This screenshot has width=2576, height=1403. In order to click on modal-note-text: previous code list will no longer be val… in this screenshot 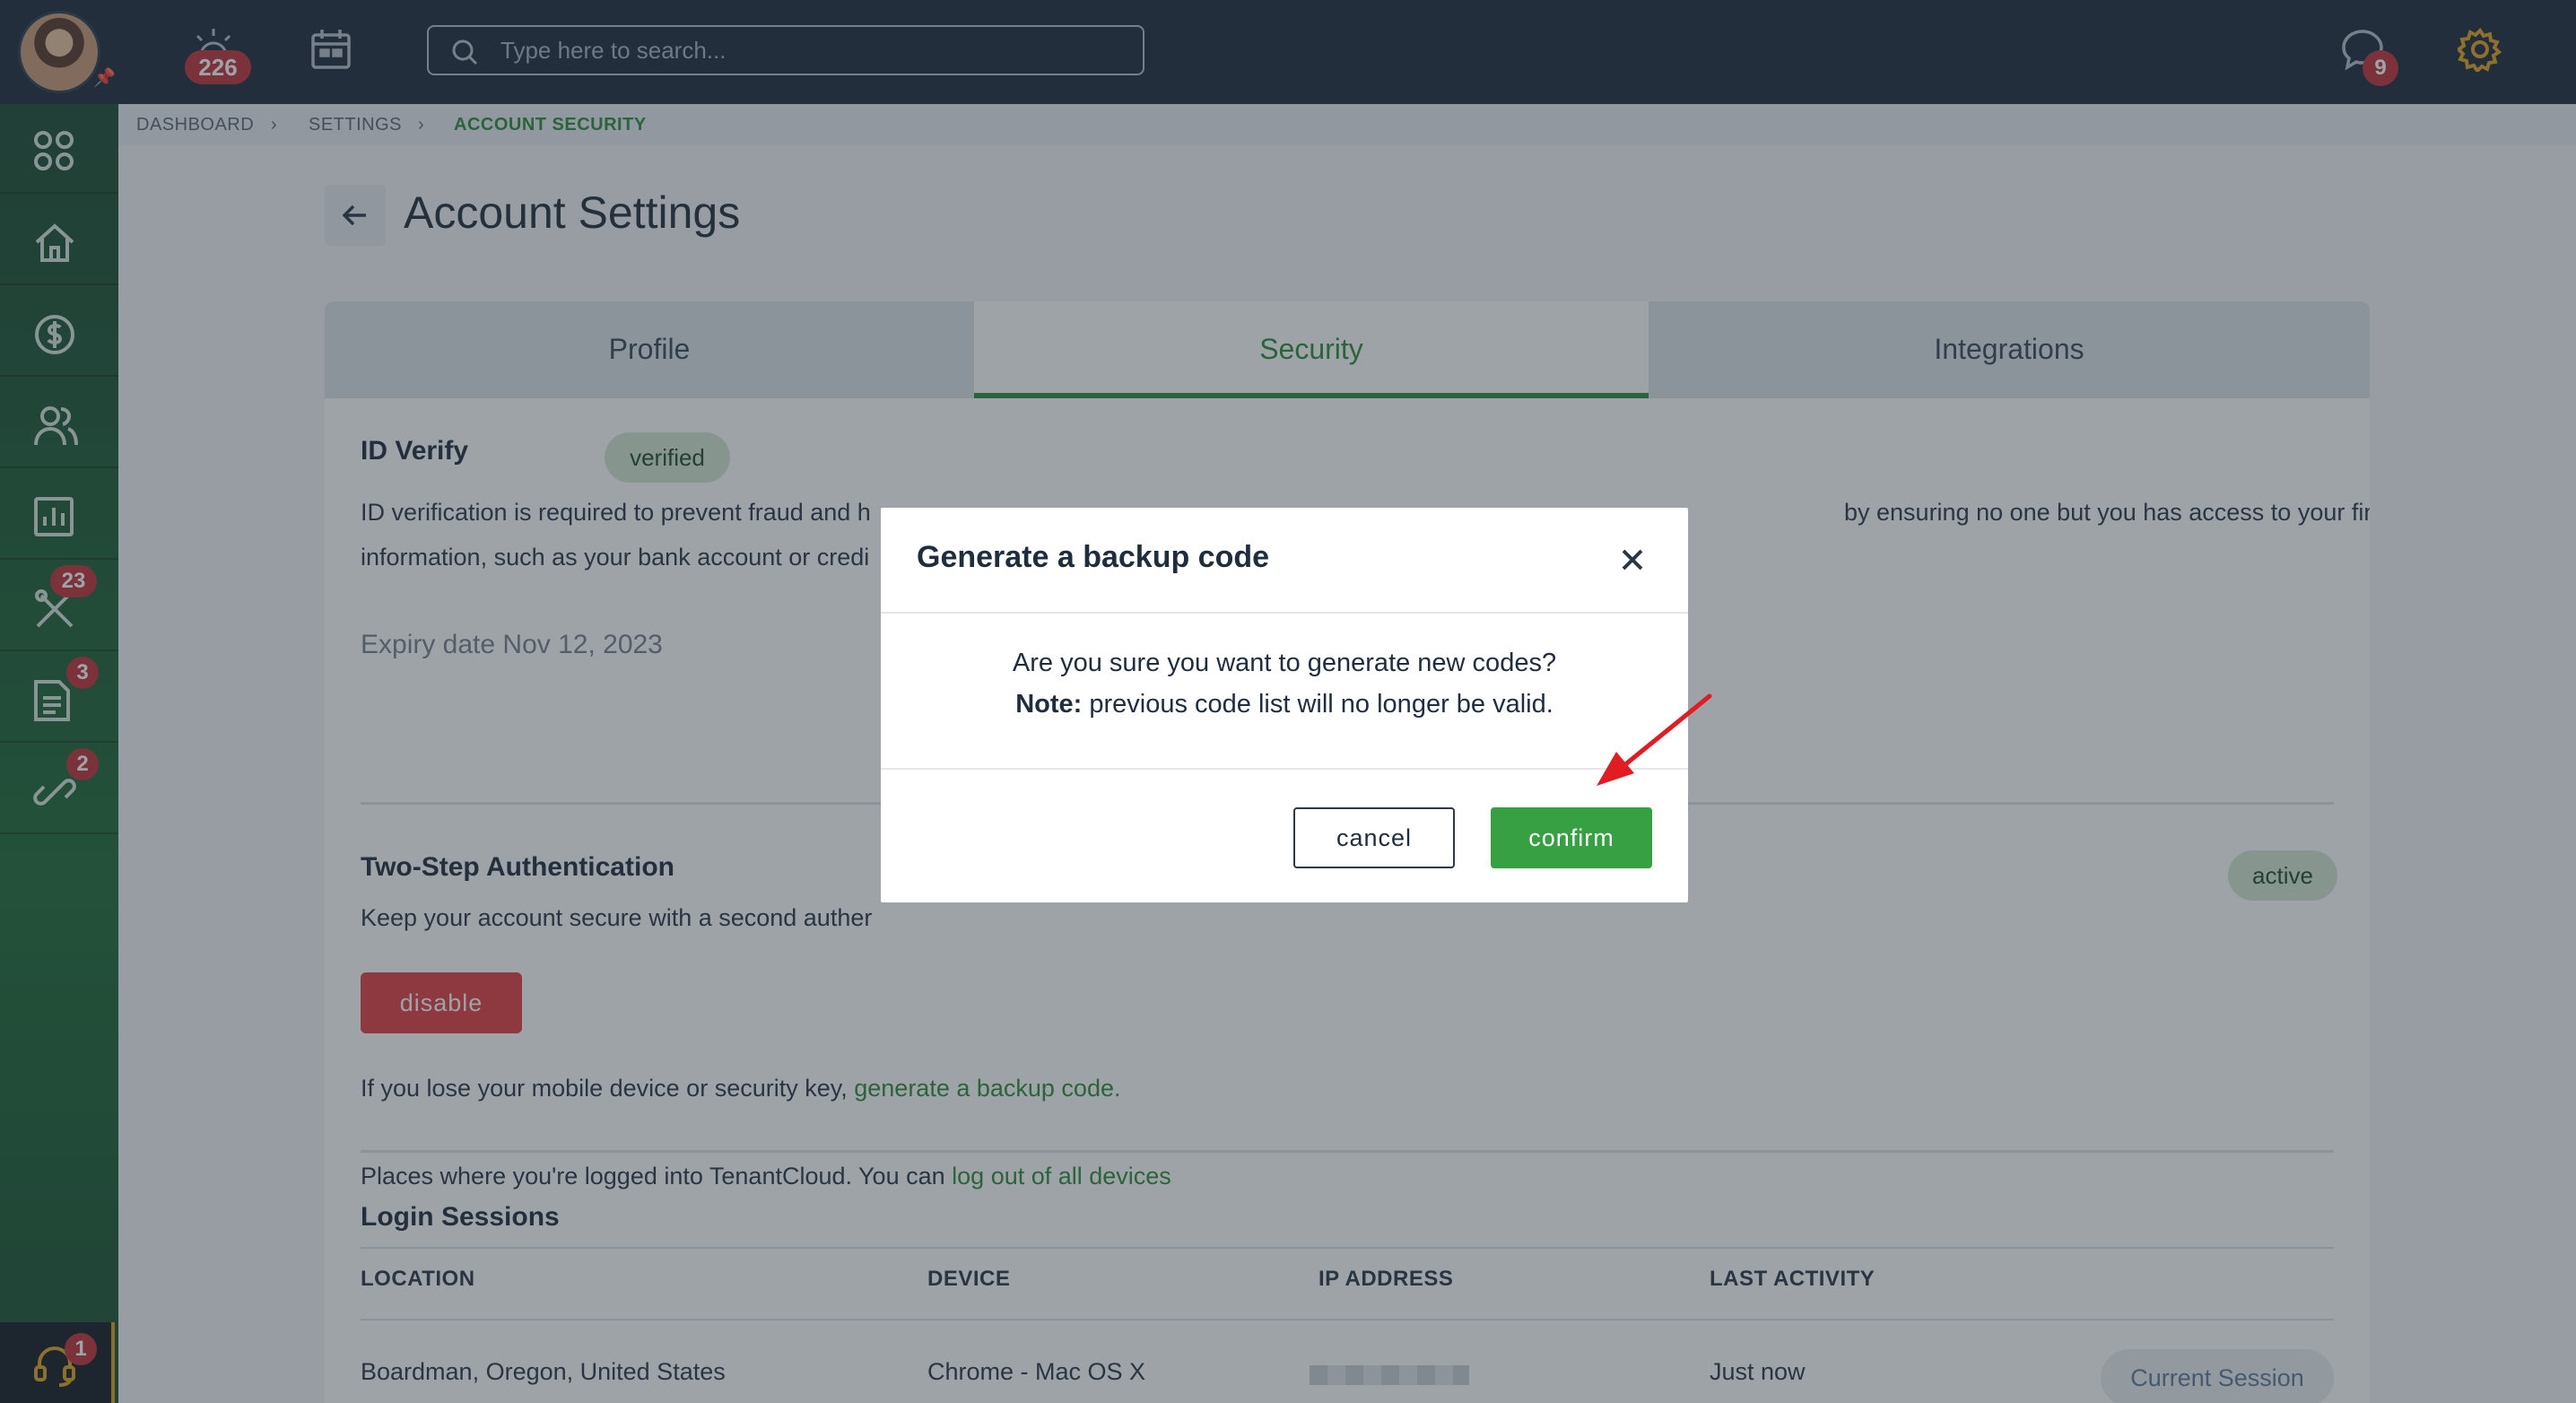, I will do `click(1321, 704)`.